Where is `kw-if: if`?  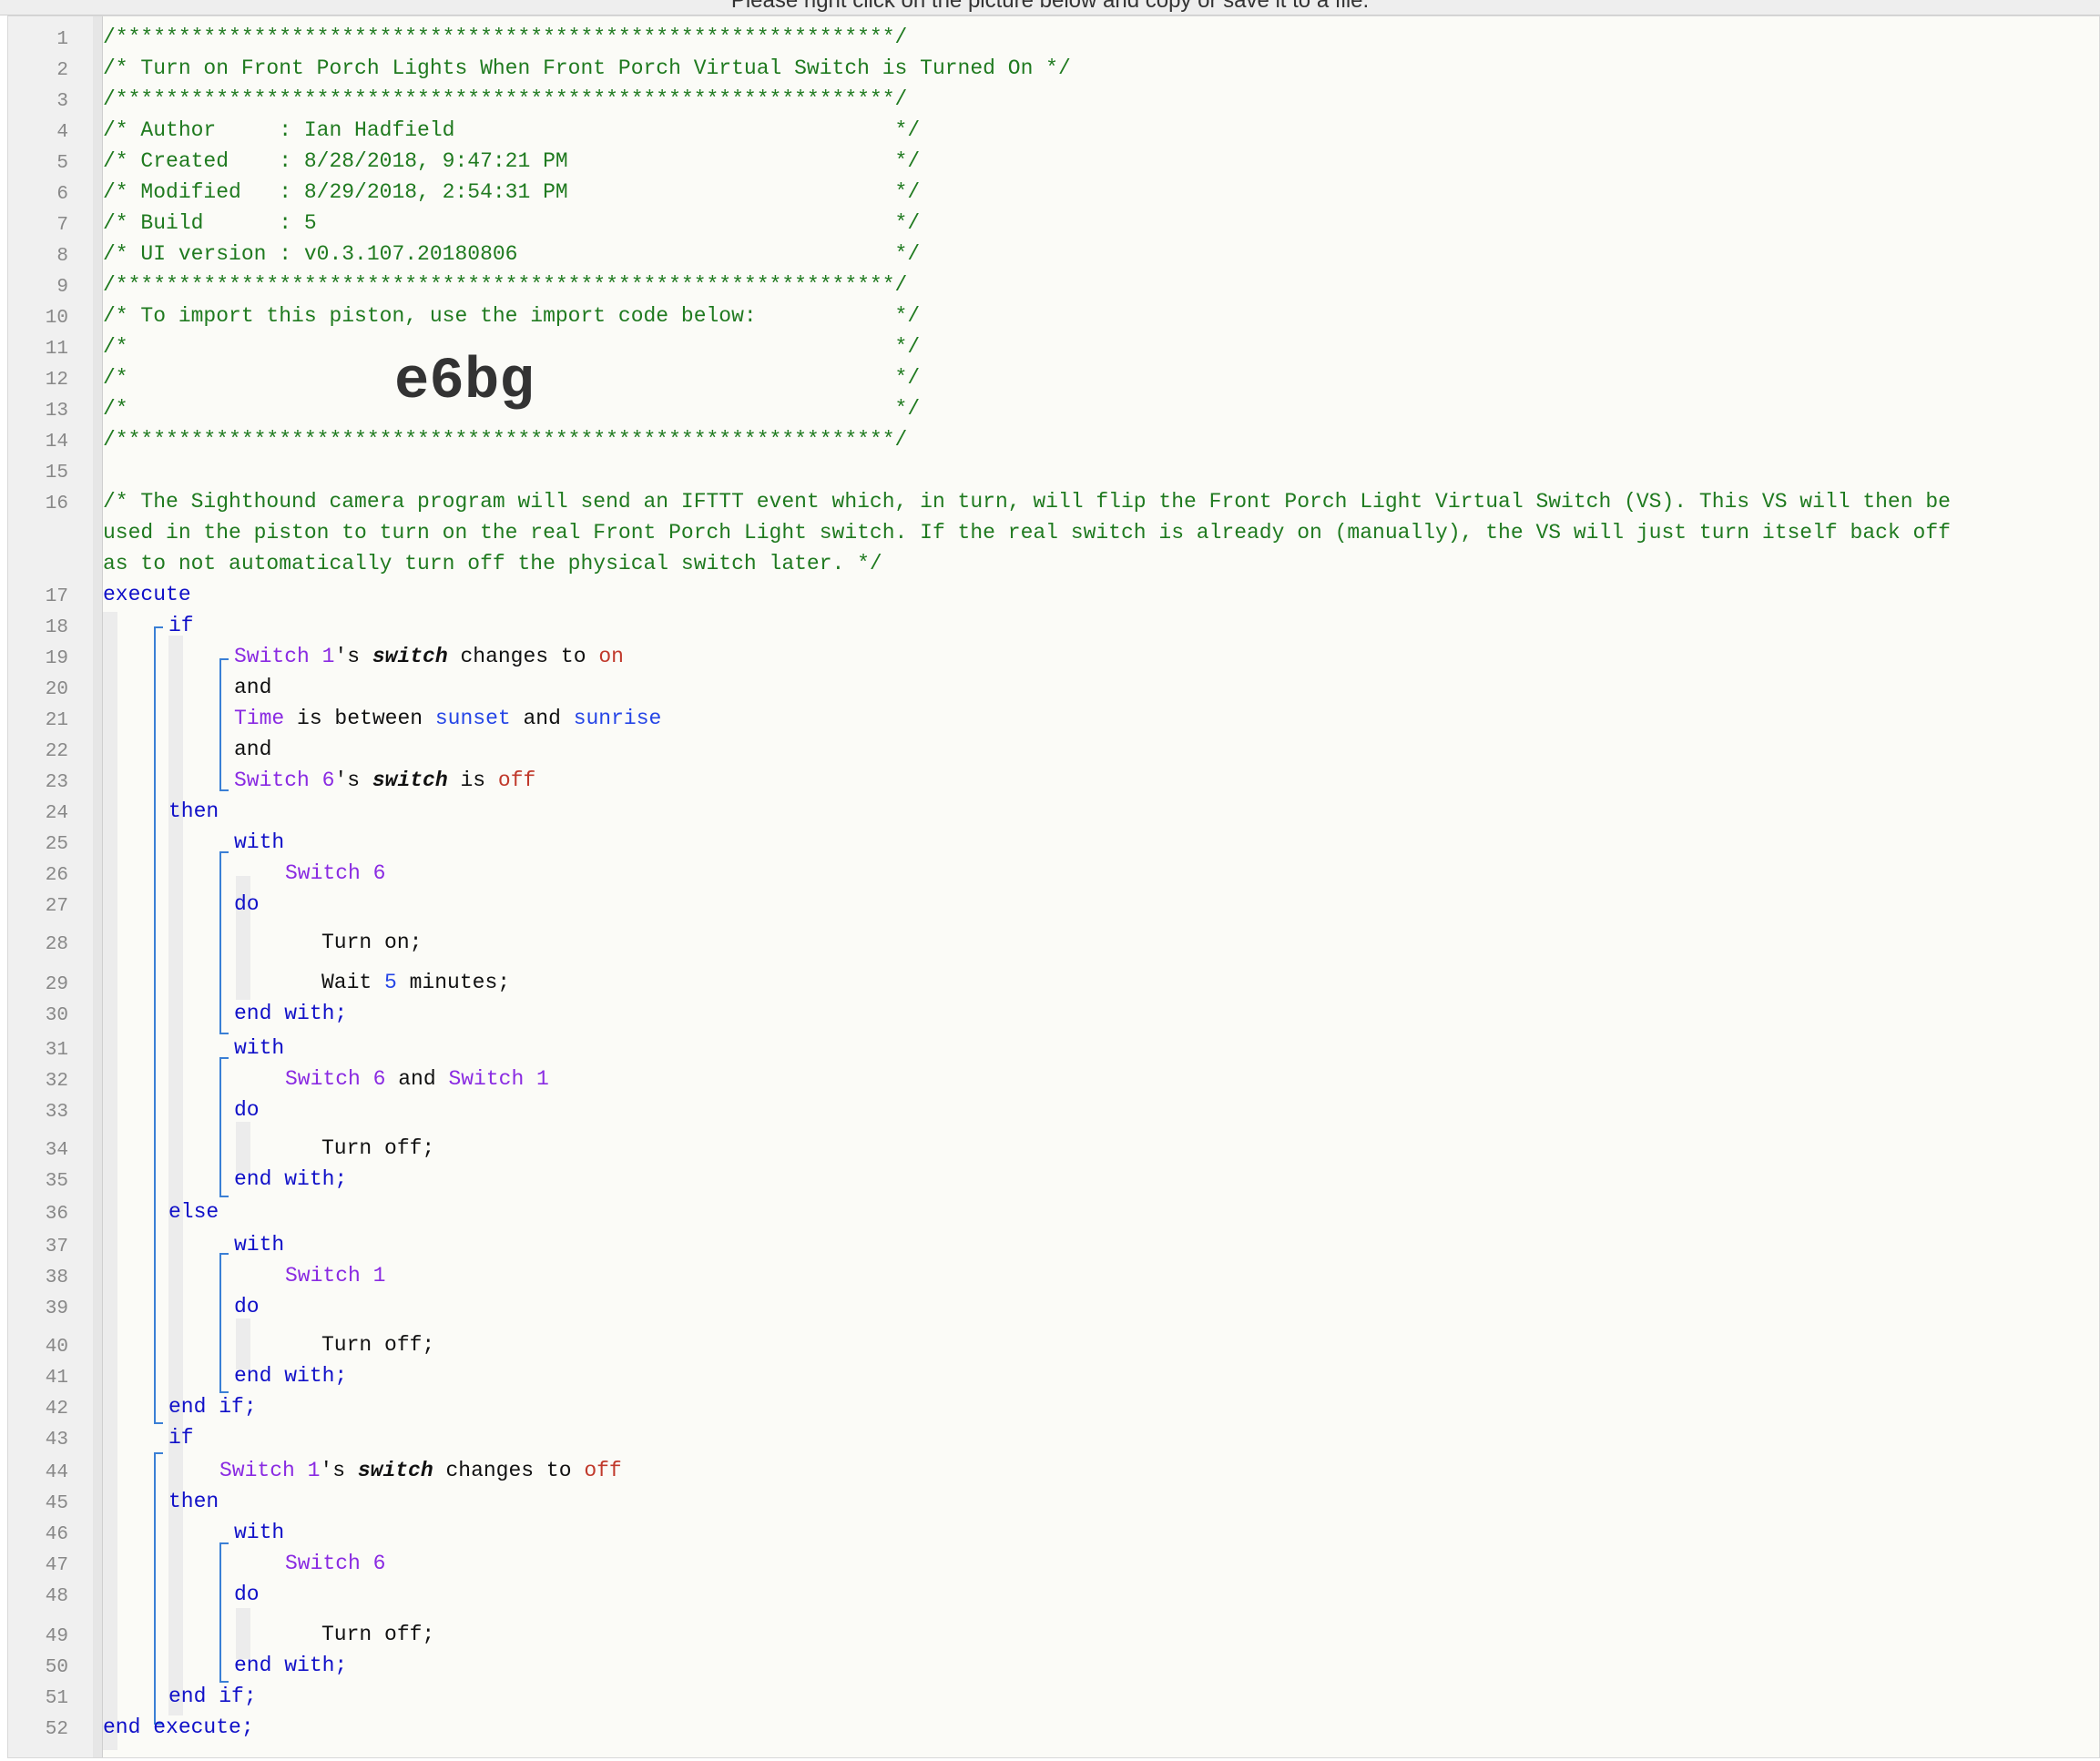
kw-if: if is located at coordinates (181, 625).